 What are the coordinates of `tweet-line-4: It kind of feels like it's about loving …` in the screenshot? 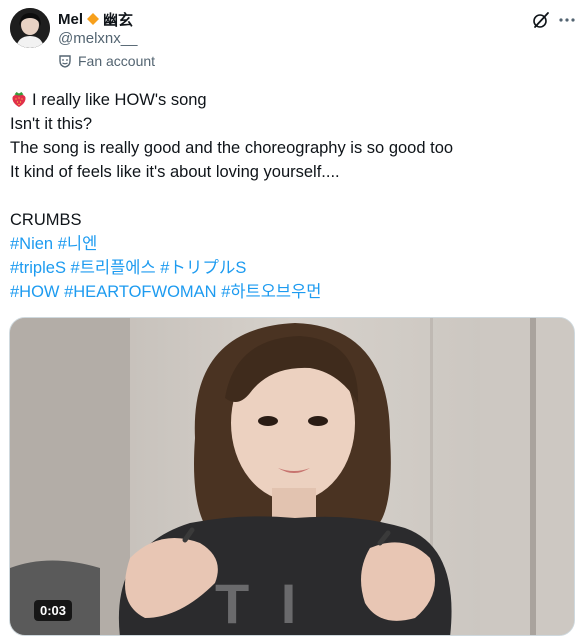 It's located at (175, 172).